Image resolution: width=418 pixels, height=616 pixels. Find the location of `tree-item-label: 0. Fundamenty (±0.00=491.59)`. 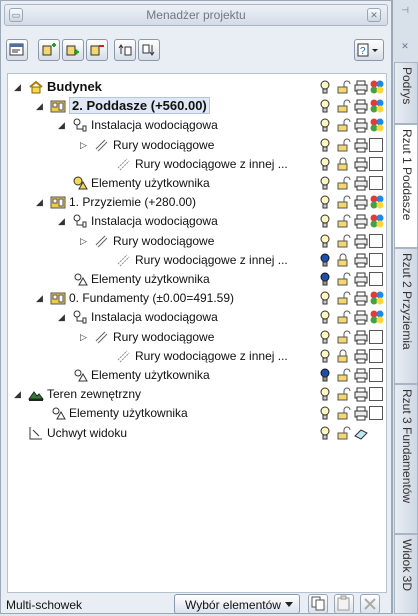

tree-item-label: 0. Fundamenty (±0.00=491.59) is located at coordinates (151, 298).